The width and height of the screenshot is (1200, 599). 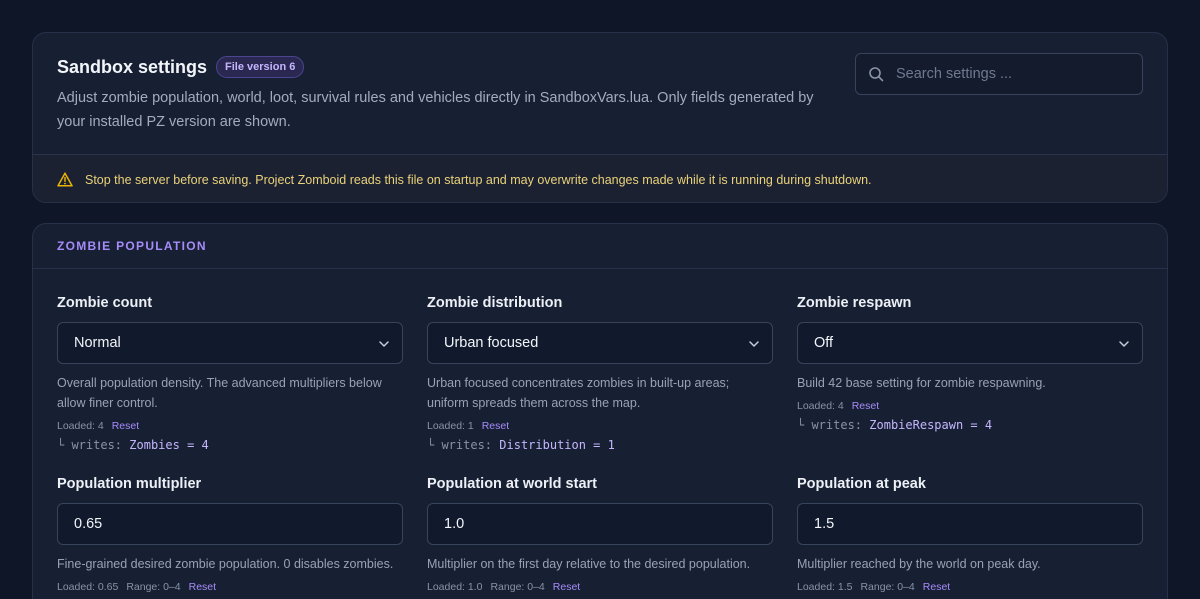 I want to click on zombie-count-select: Normal, so click(x=230, y=343).